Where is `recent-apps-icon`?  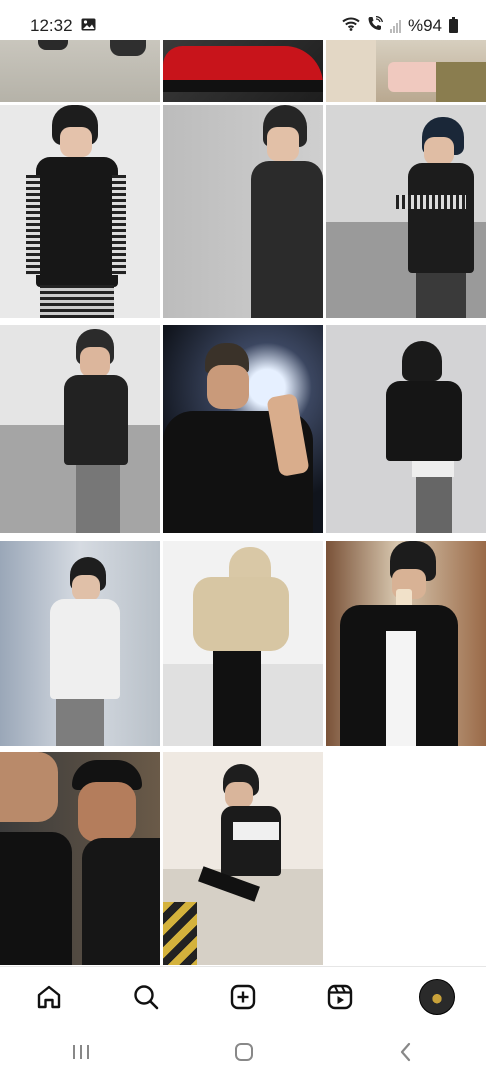
recent-apps-icon is located at coordinates (81, 1054).